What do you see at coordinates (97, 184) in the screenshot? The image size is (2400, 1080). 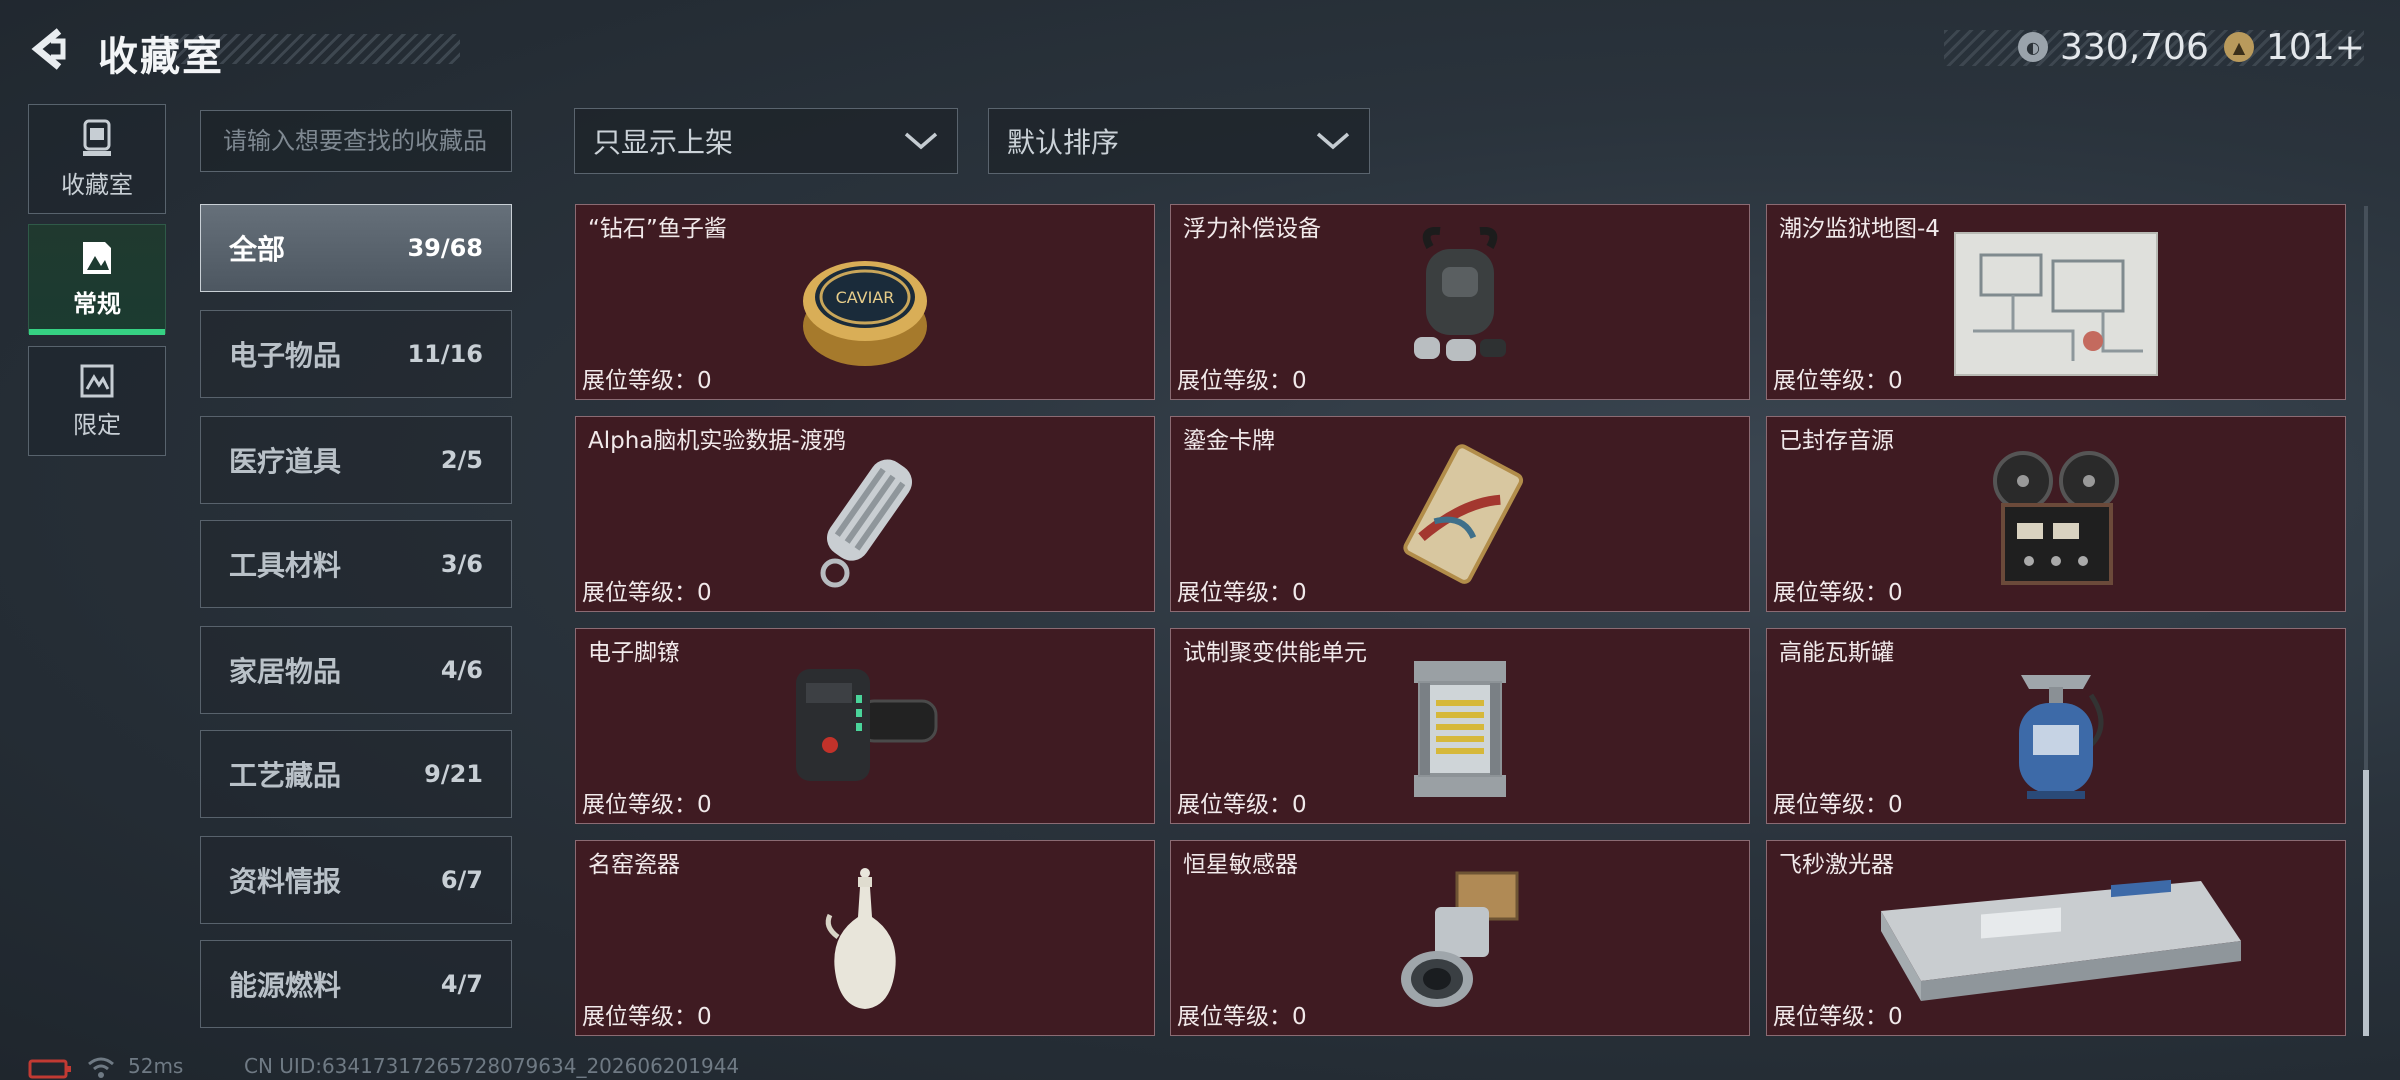 I see `nav-label: 收藏室` at bounding box center [97, 184].